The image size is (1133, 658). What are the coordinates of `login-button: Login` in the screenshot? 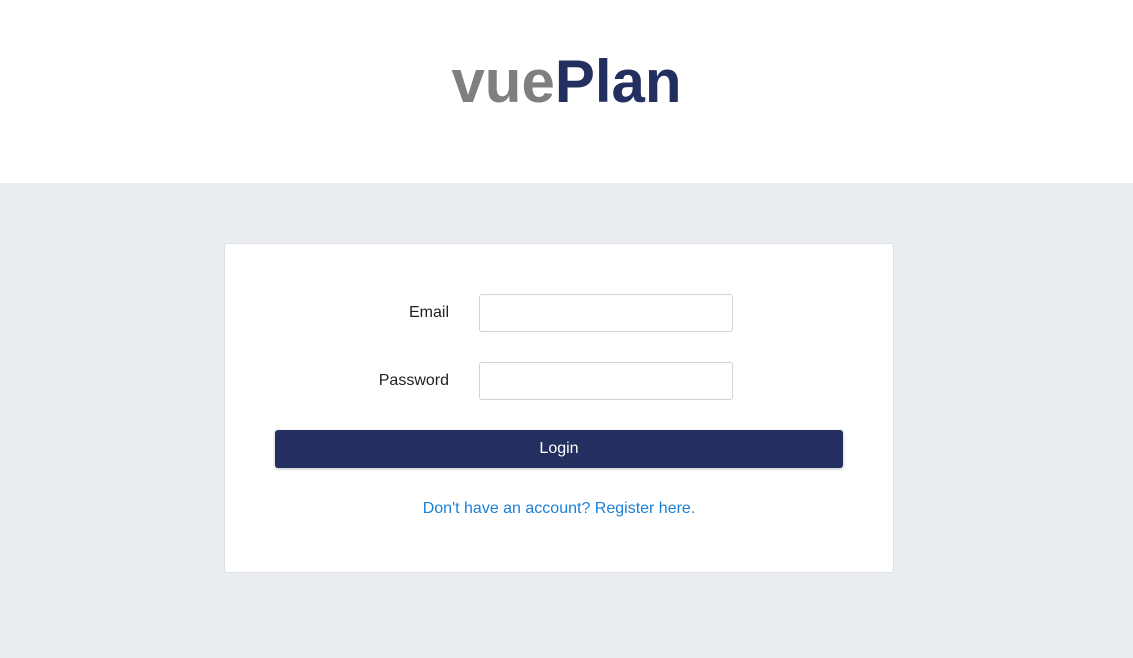 It's located at (559, 449).